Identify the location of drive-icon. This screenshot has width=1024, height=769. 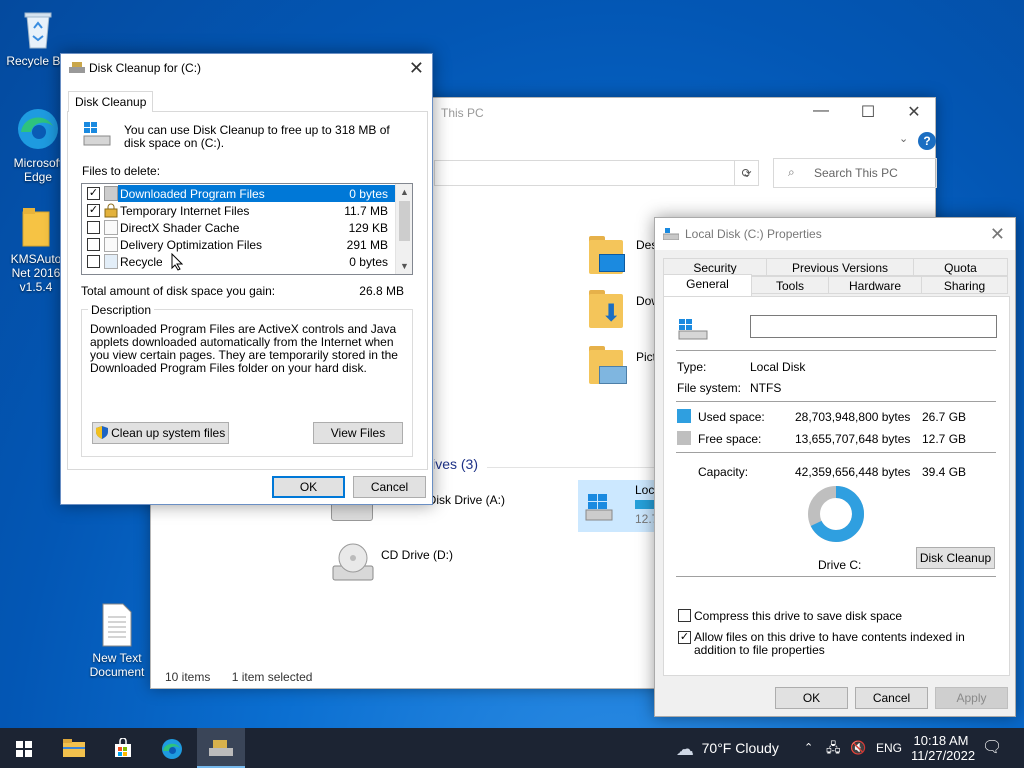
(671, 234).